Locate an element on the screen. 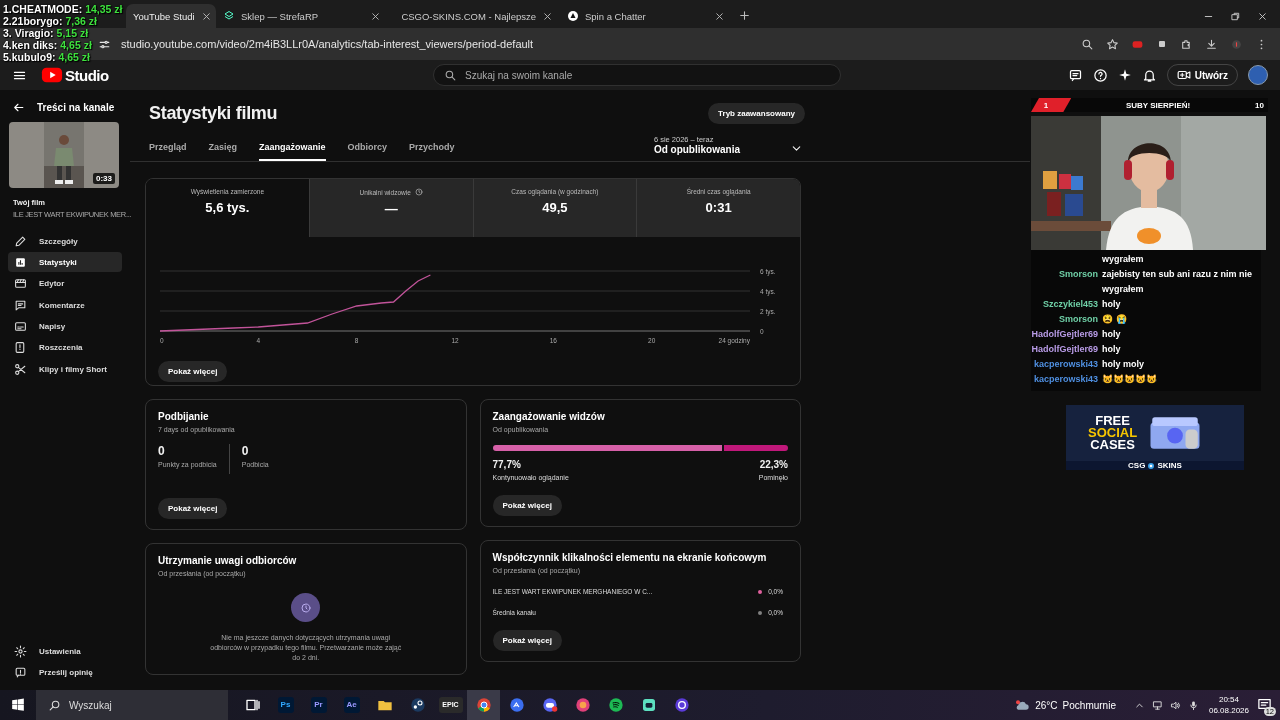  analytics-tab: Zasięg is located at coordinates (223, 151).